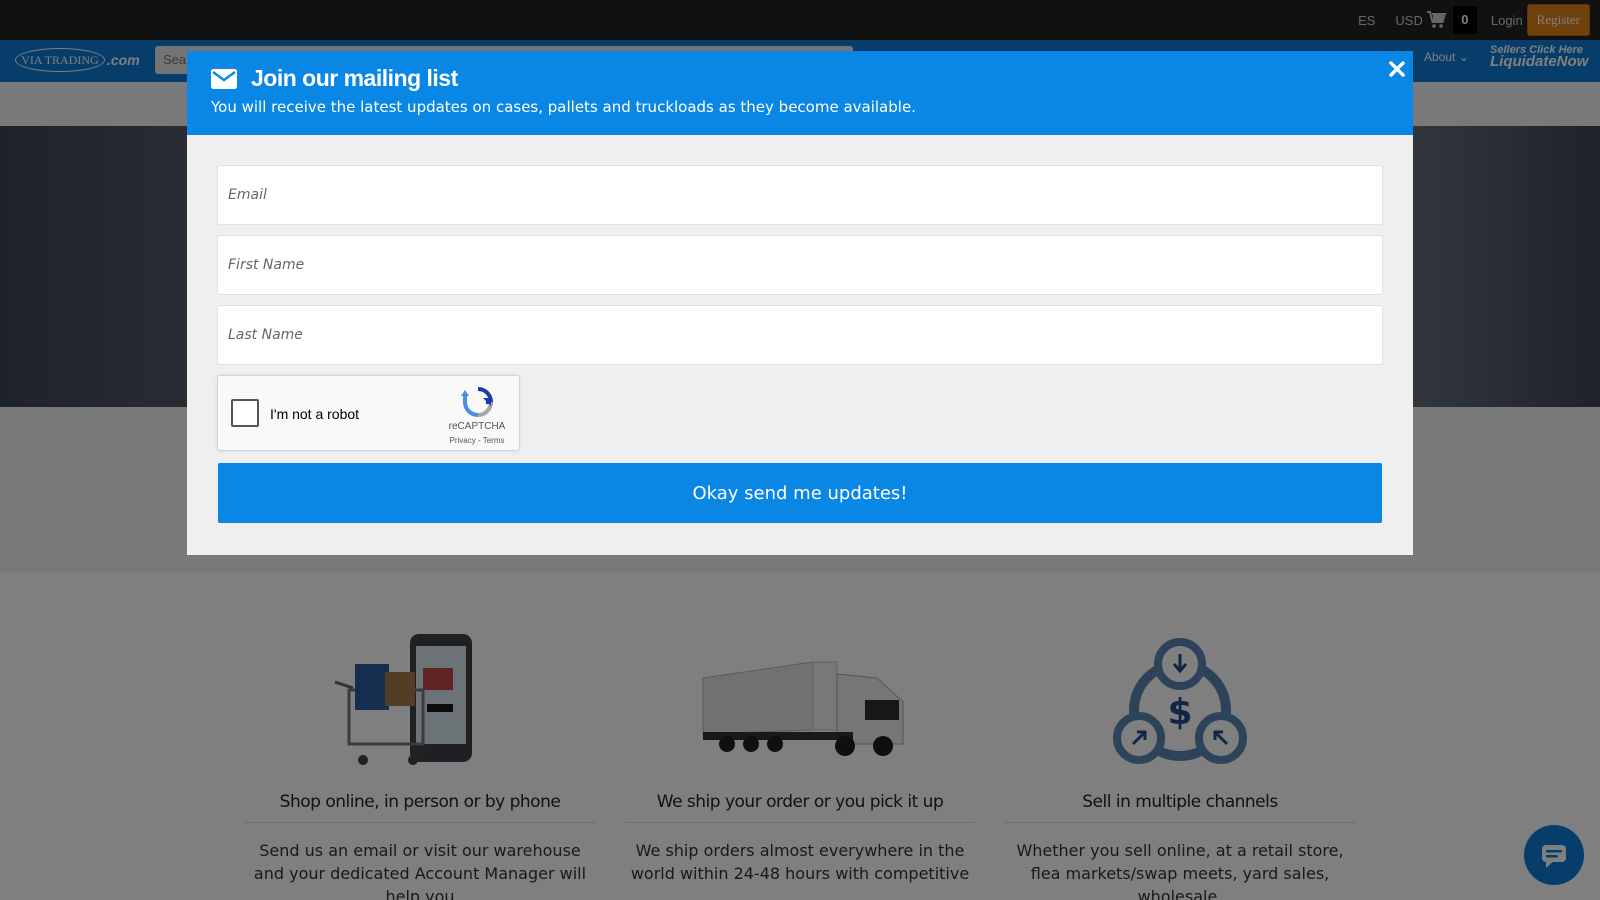  Describe the element at coordinates (477, 426) in the screenshot. I see `recaptcha-brand: reCAPTCHA` at that location.